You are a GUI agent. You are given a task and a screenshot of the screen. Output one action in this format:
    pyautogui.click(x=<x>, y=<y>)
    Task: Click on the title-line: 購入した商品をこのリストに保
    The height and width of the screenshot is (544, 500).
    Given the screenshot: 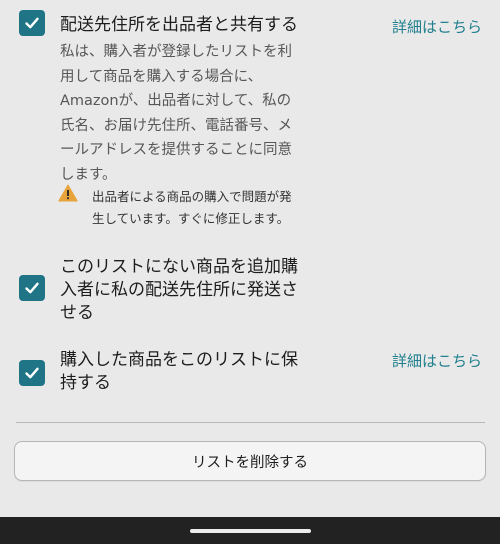 What is the action you would take?
    pyautogui.click(x=179, y=360)
    